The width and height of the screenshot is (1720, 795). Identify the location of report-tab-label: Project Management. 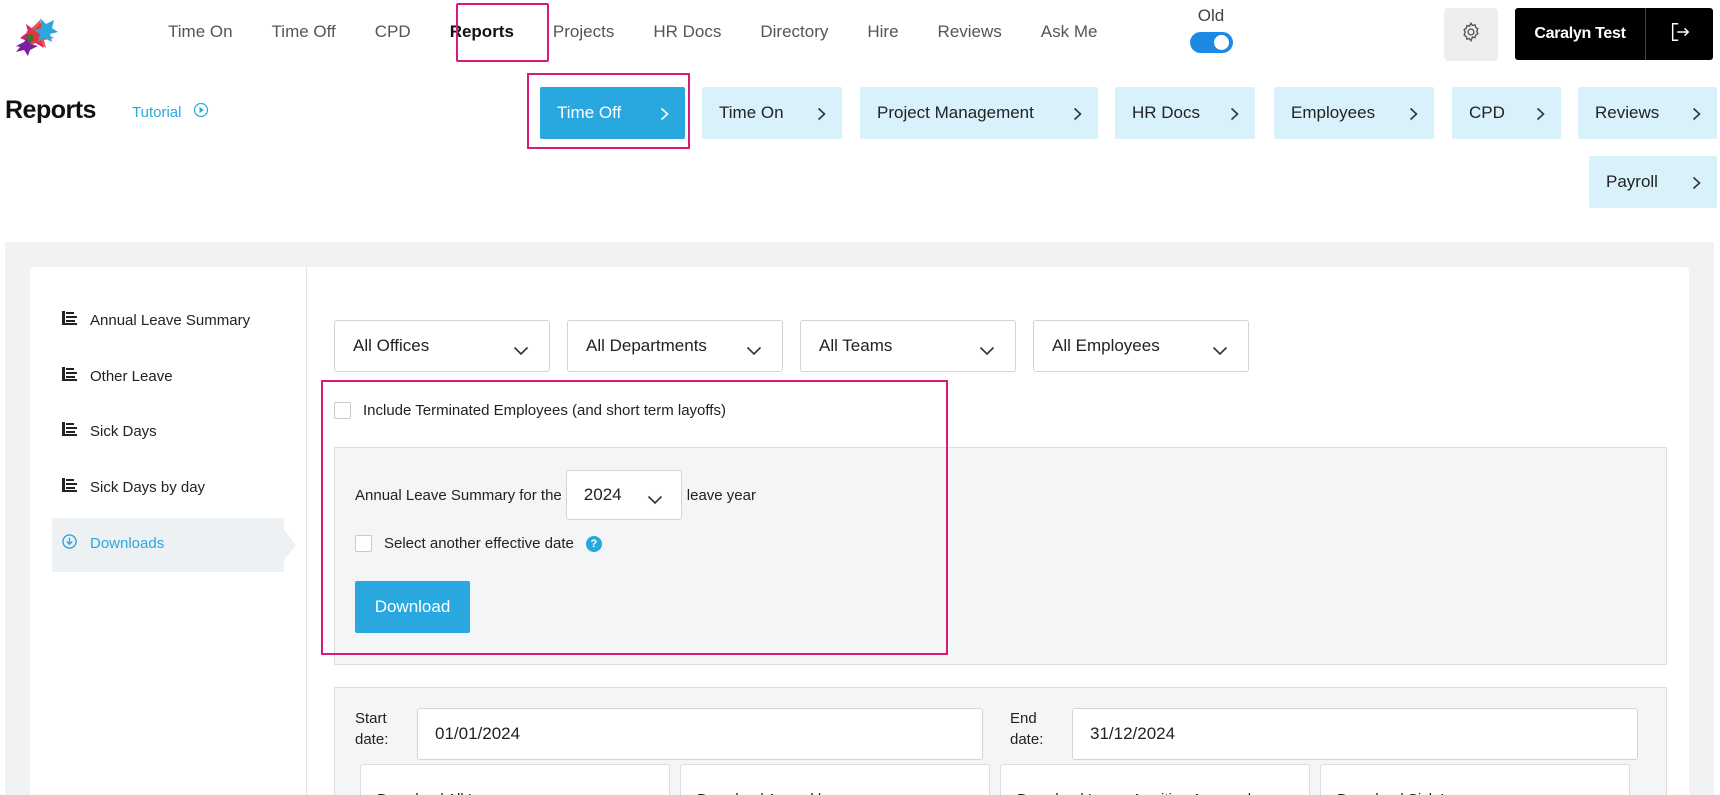
(955, 112).